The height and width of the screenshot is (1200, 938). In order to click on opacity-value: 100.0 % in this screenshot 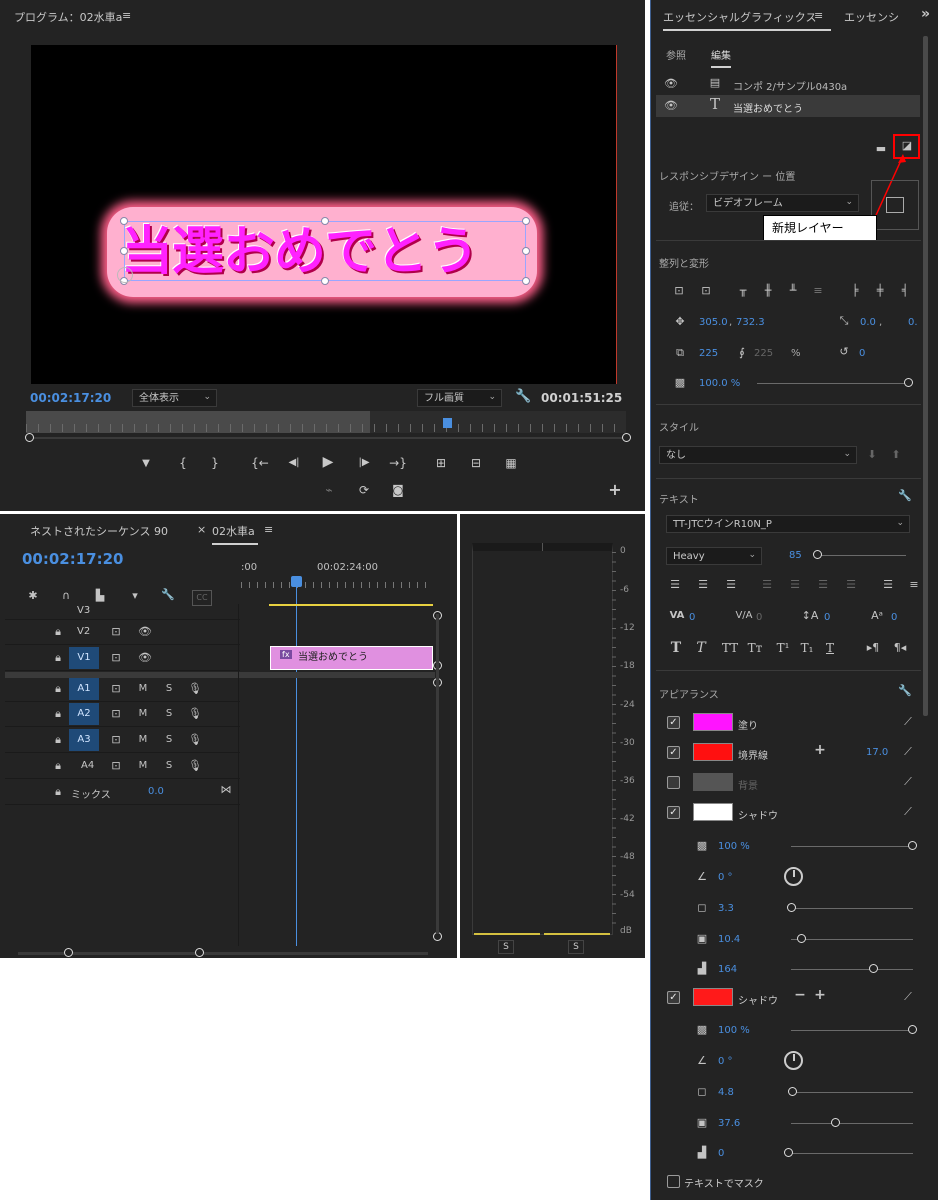, I will do `click(719, 383)`.